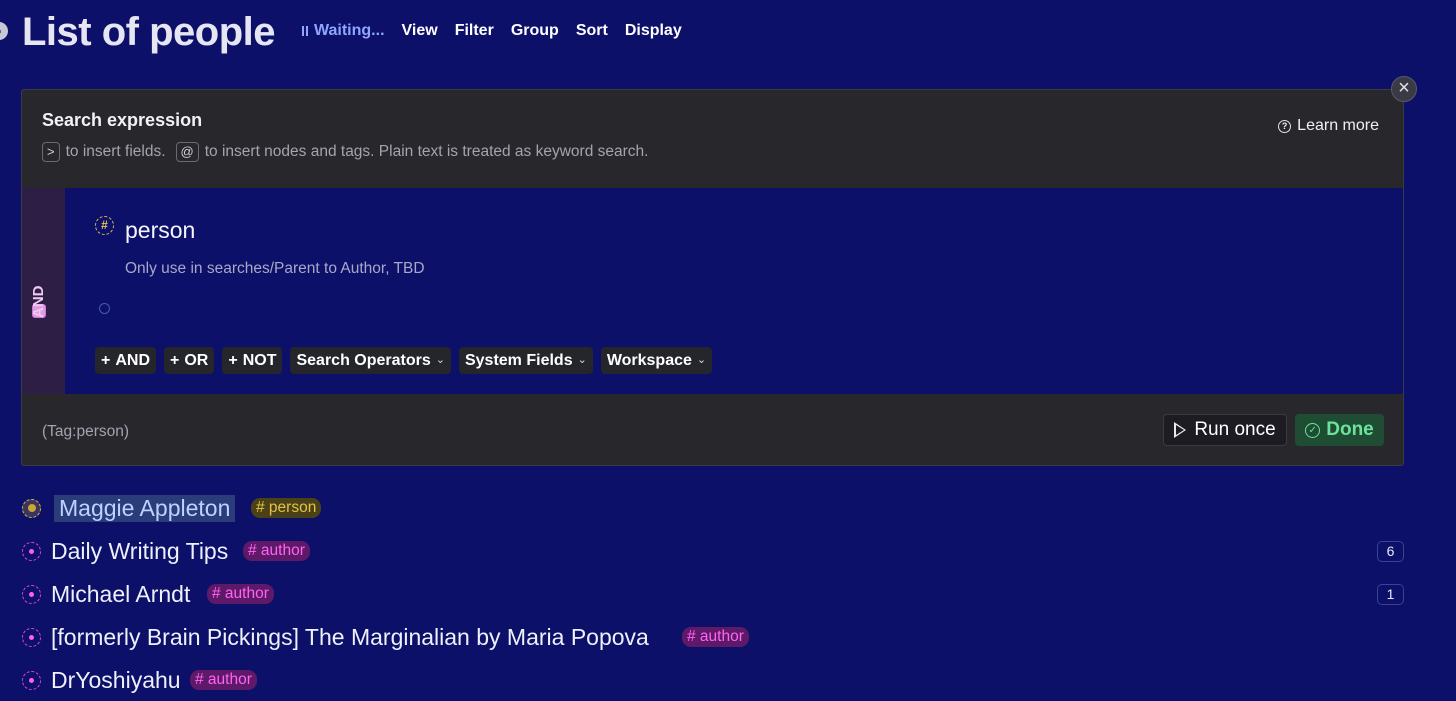 The width and height of the screenshot is (1456, 701). What do you see at coordinates (474, 31) in the screenshot?
I see `filter-button: Filter` at bounding box center [474, 31].